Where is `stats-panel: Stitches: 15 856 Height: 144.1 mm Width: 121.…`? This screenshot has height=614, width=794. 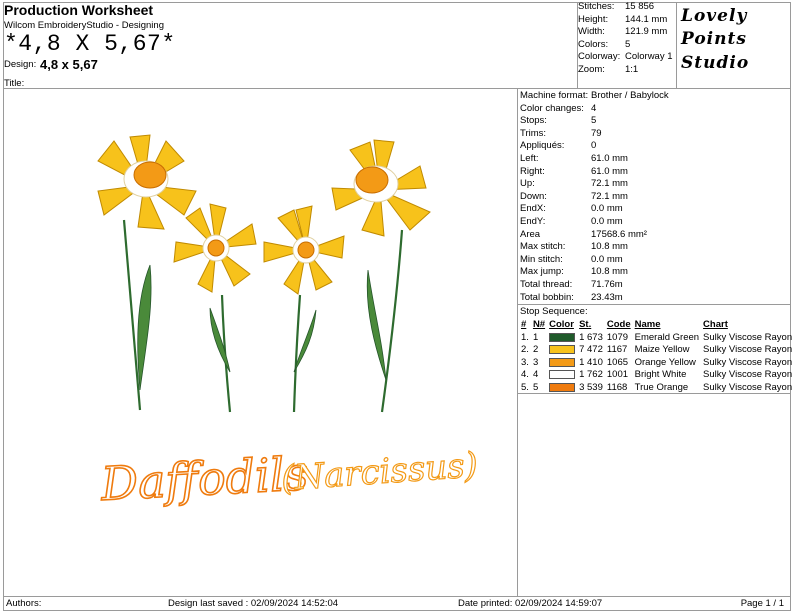 stats-panel: Stitches: 15 856 Height: 144.1 mm Width: 121.… is located at coordinates (627, 39).